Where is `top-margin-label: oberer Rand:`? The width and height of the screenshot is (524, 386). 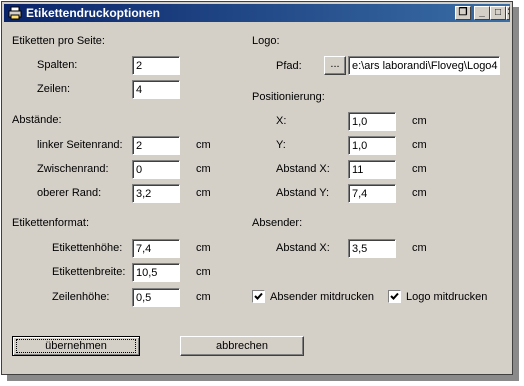
top-margin-label: oberer Rand: is located at coordinates (69, 193).